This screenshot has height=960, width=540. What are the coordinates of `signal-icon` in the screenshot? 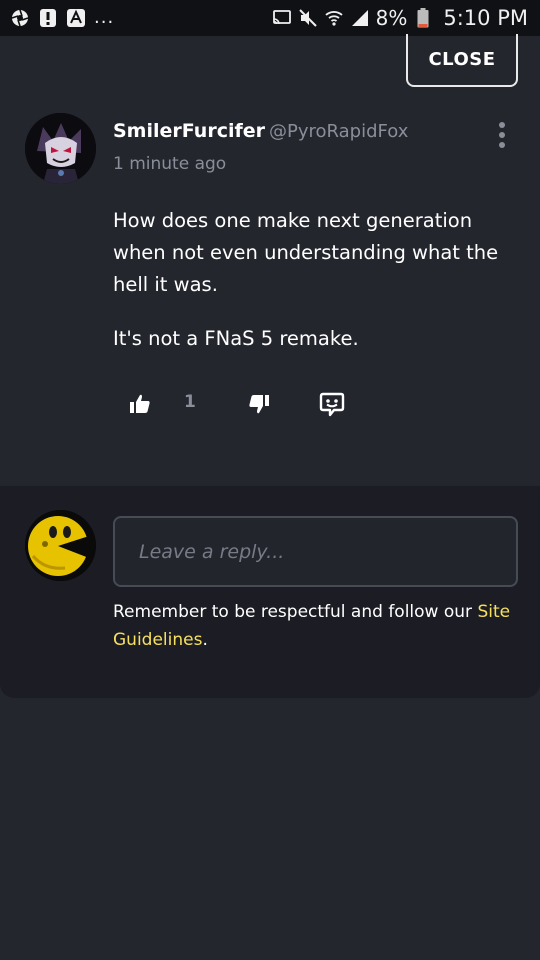 It's located at (360, 18).